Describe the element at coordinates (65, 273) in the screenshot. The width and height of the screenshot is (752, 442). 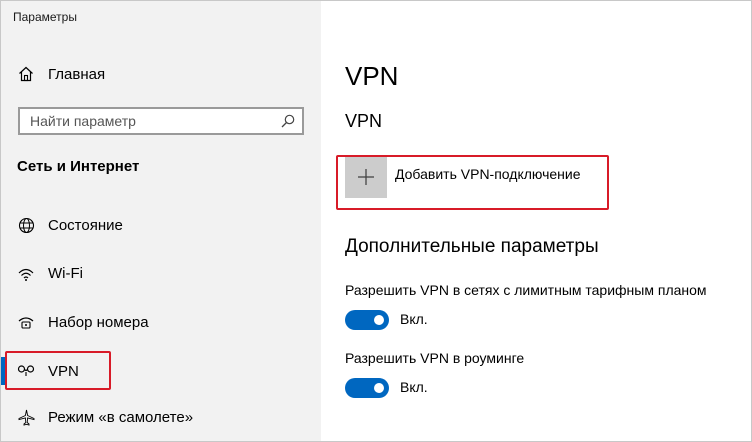
I see `sidebar-item-label: Wi-Fi` at that location.